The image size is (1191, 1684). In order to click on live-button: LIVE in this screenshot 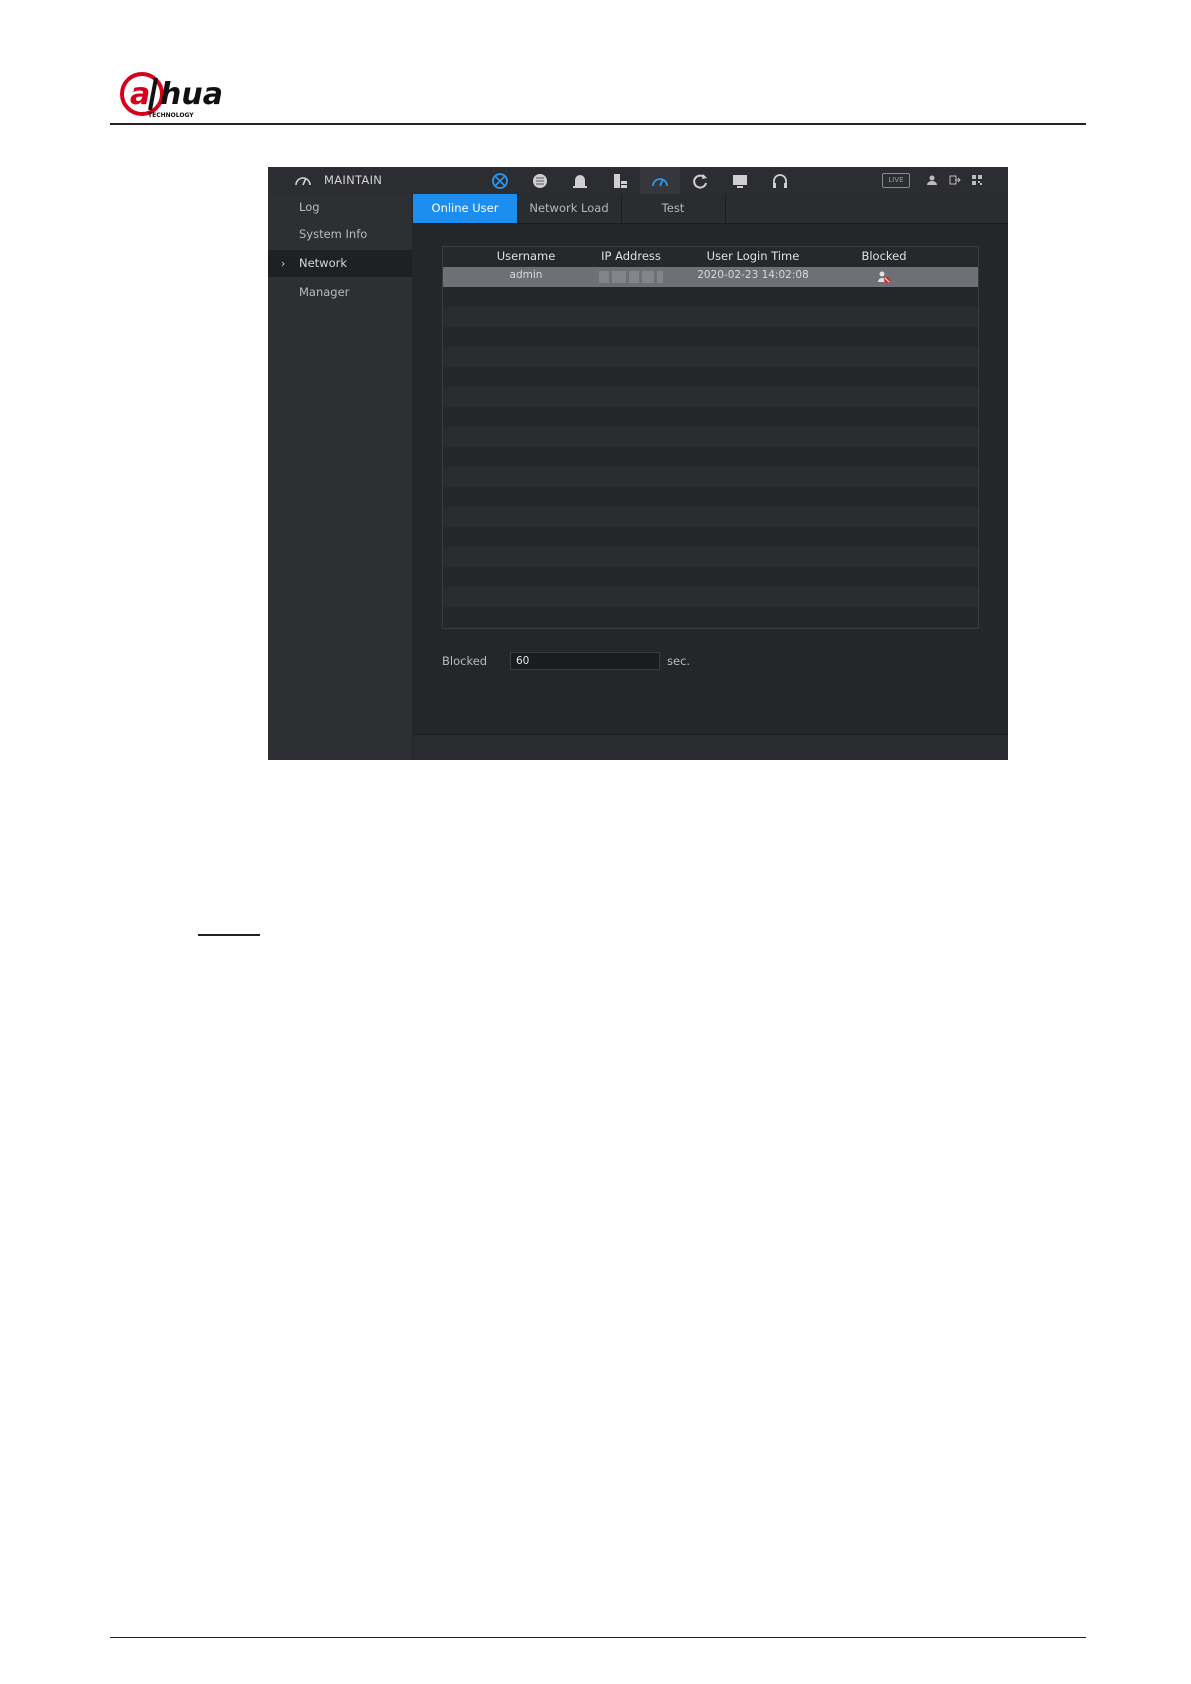, I will do `click(896, 180)`.